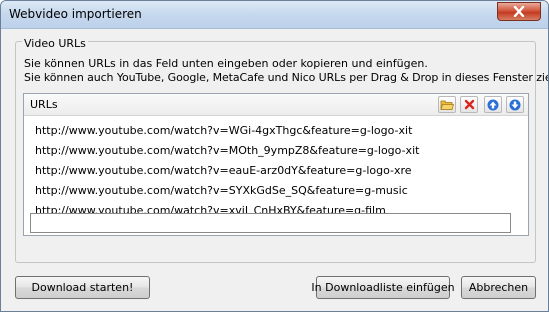 Image resolution: width=549 pixels, height=312 pixels. What do you see at coordinates (82, 287) in the screenshot?
I see `download-start-button: Download starten!` at bounding box center [82, 287].